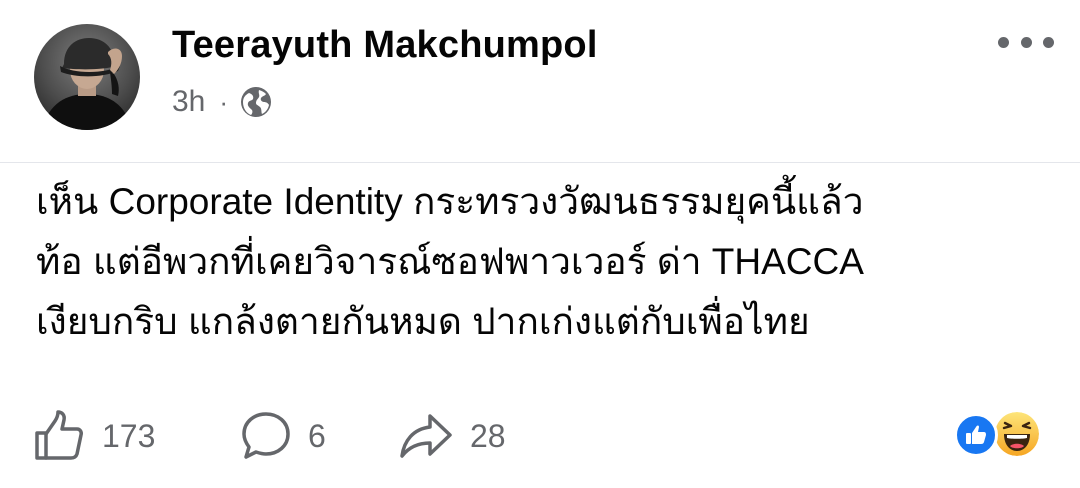  I want to click on haha-reaction-icon, so click(1017, 434).